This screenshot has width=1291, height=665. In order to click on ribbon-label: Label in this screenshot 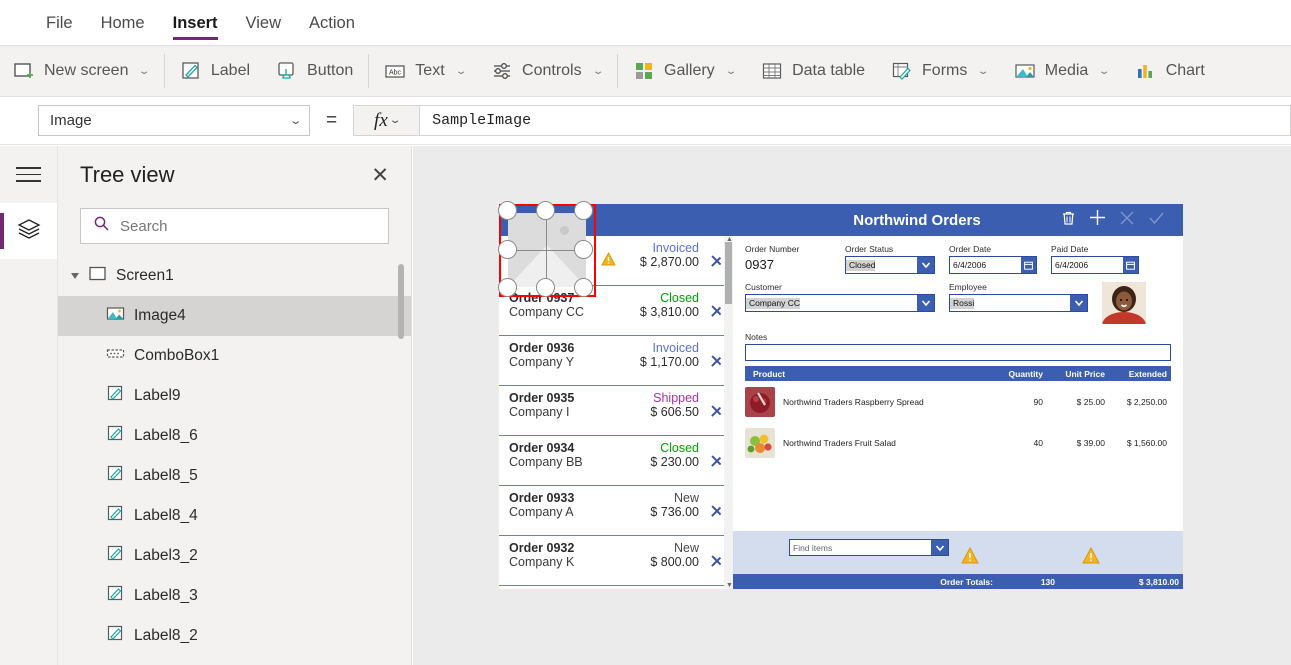, I will do `click(230, 70)`.